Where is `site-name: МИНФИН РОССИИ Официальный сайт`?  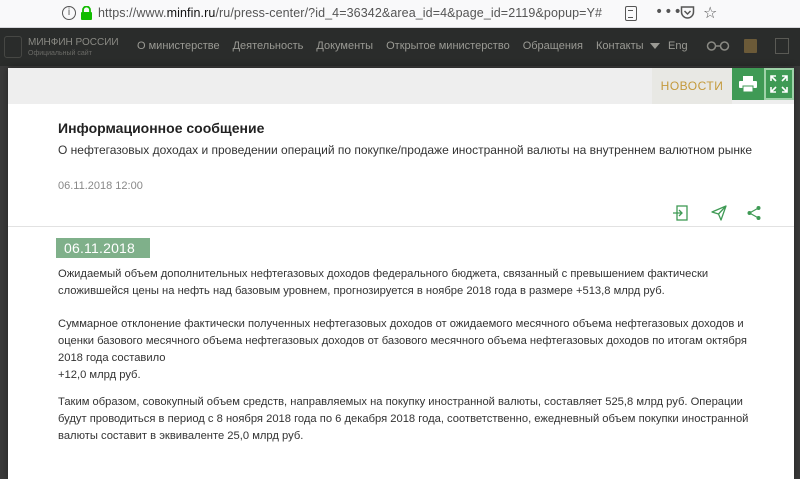
site-name: МИНФИН РОССИИ Официальный сайт is located at coordinates (73, 48).